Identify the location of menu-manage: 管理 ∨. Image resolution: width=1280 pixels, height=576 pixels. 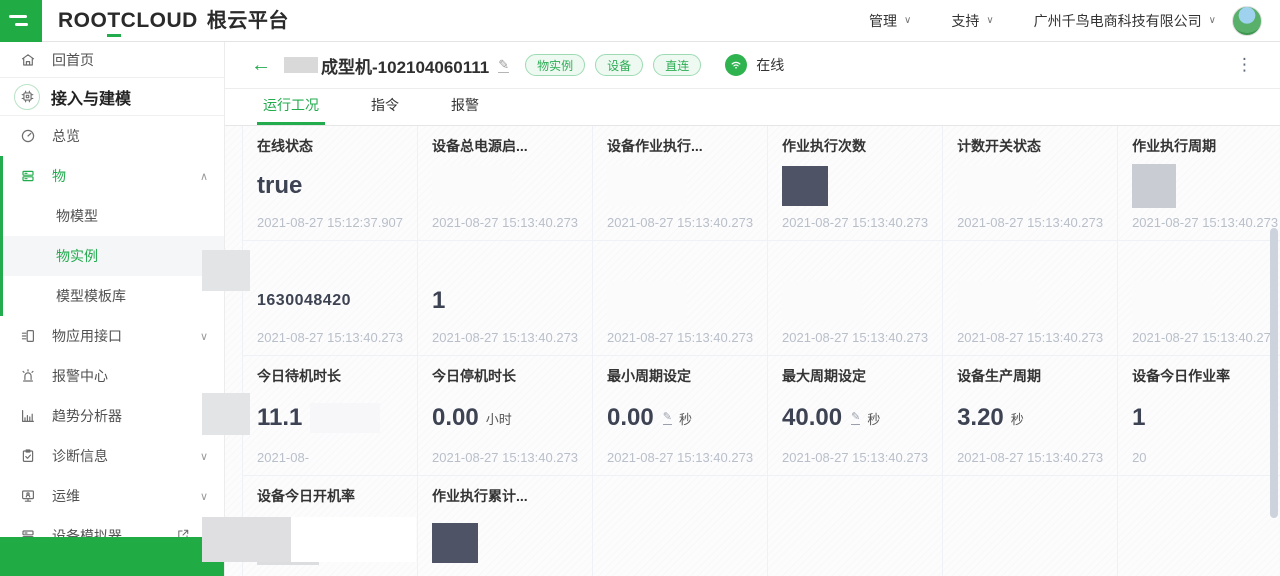
(890, 21).